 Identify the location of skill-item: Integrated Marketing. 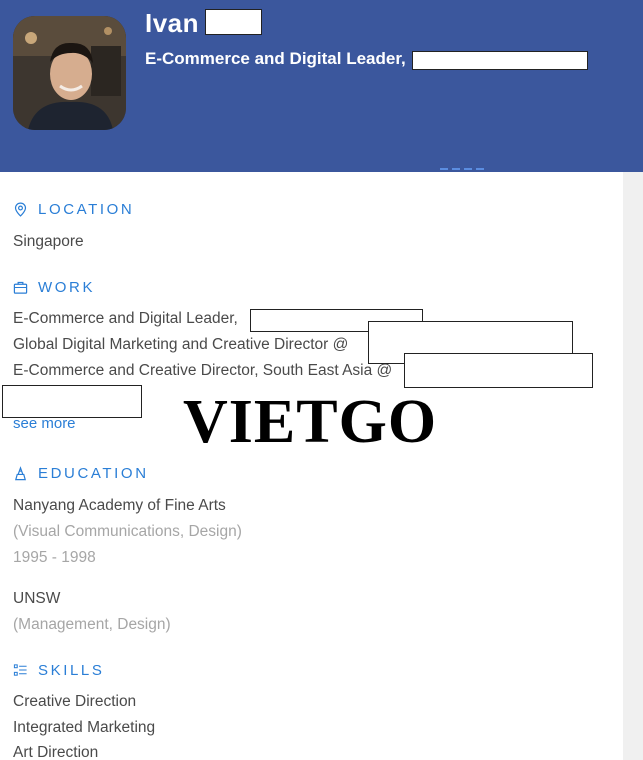
(84, 727).